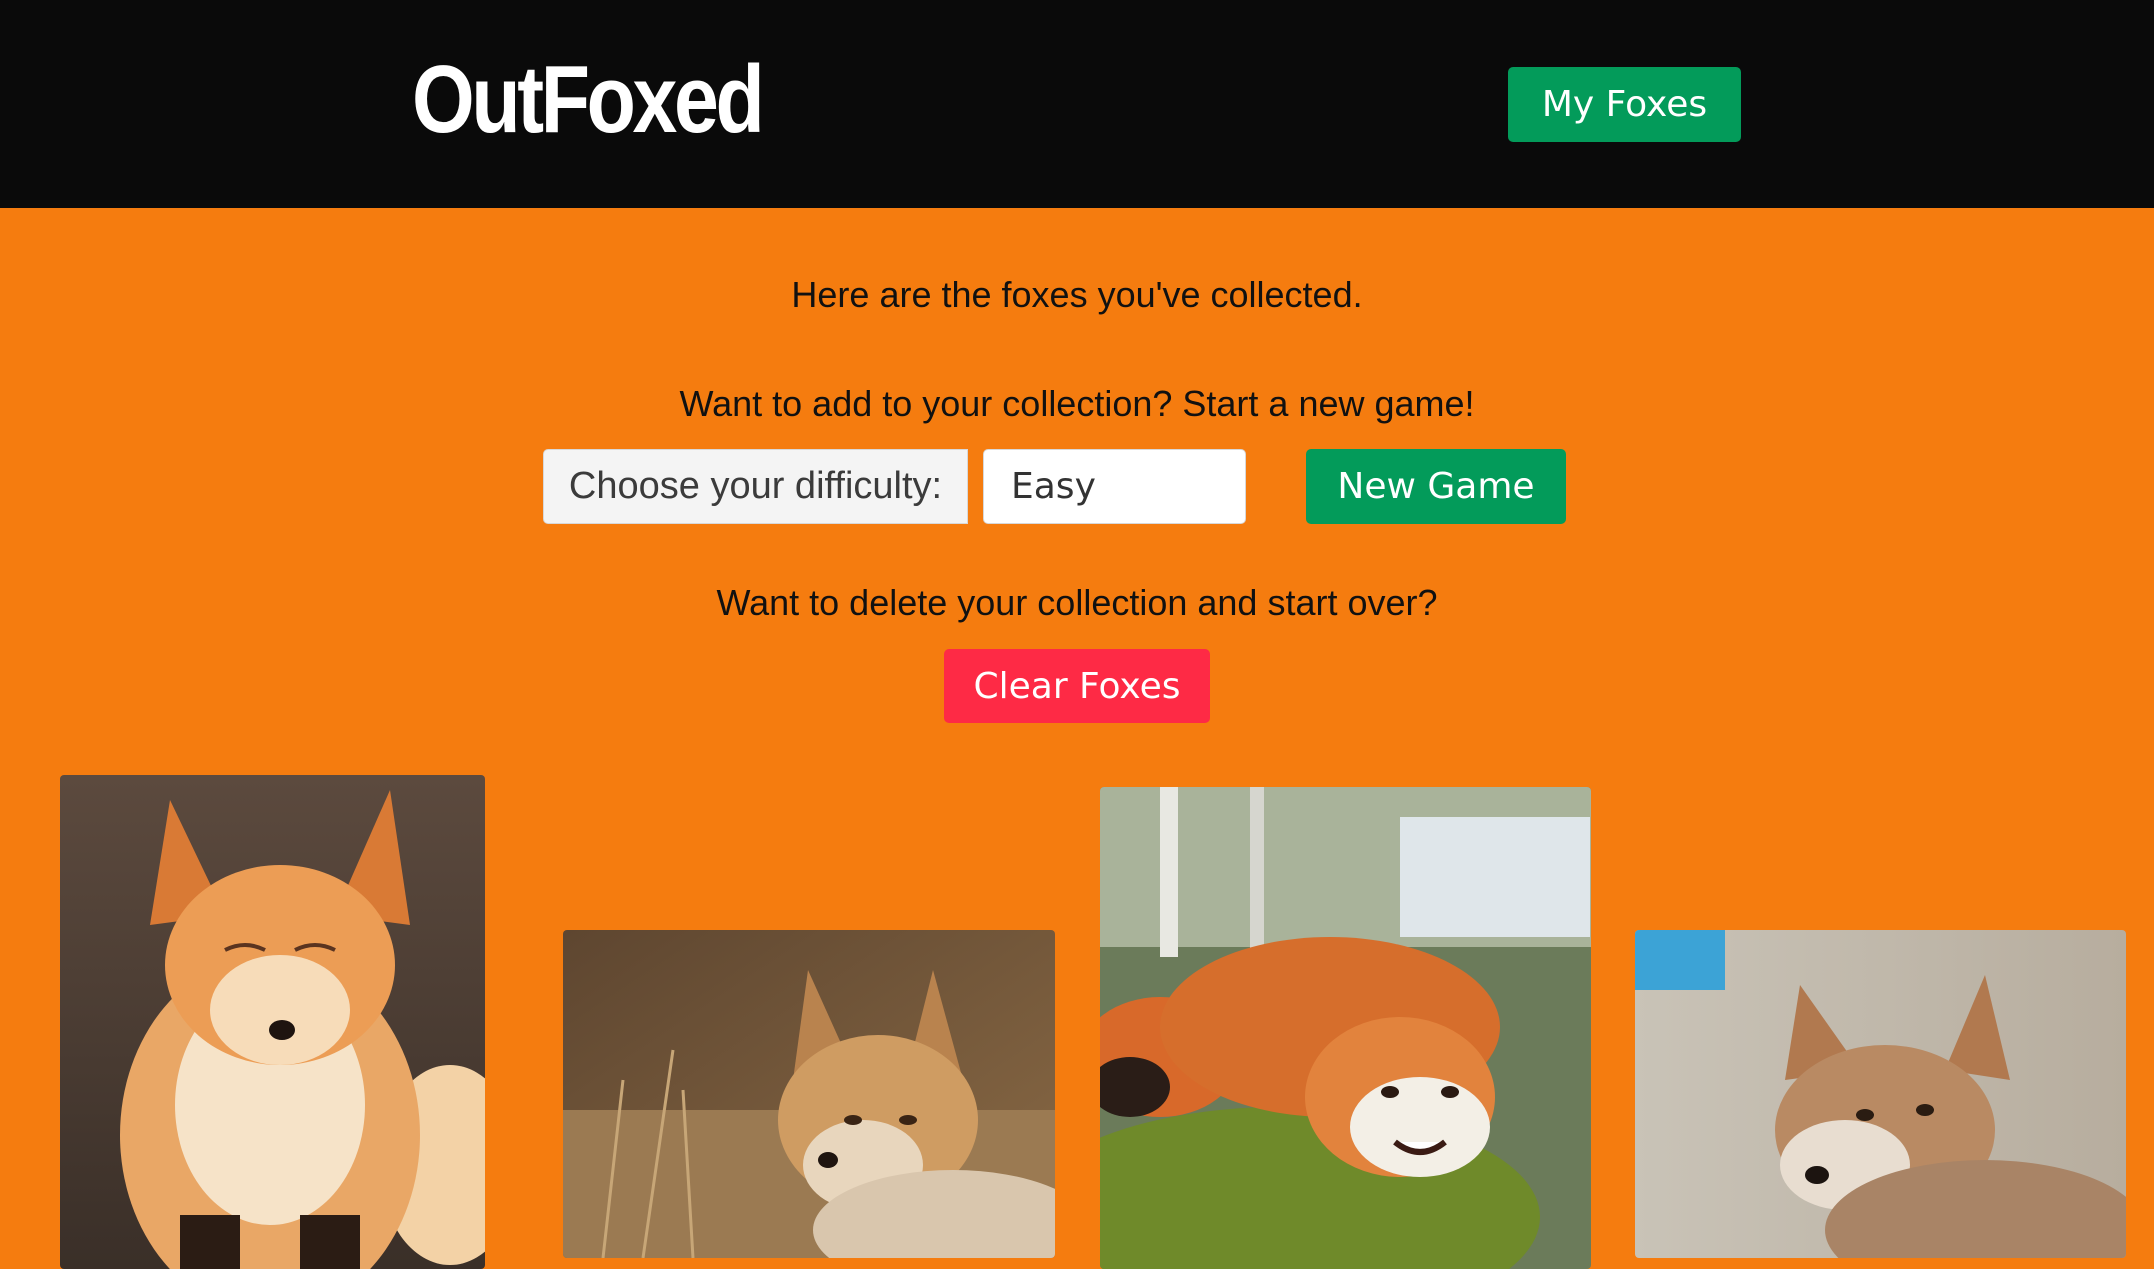  Describe the element at coordinates (1114, 486) in the screenshot. I see `difficulty-select: Easy` at that location.